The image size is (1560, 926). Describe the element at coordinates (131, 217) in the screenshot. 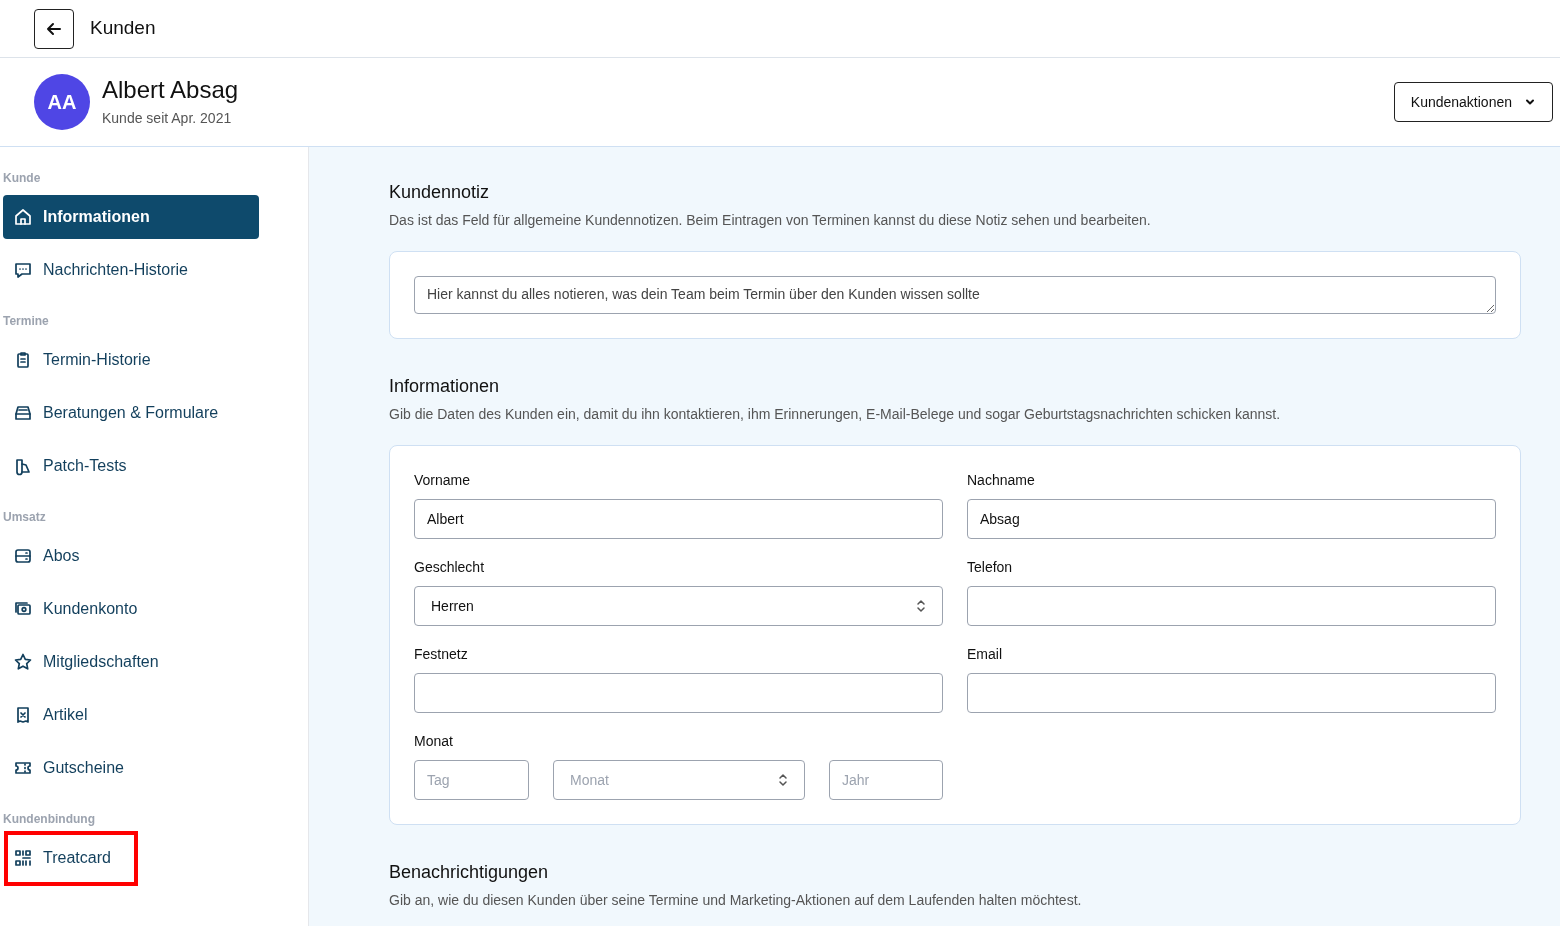

I see `nav-item: Informationen` at that location.